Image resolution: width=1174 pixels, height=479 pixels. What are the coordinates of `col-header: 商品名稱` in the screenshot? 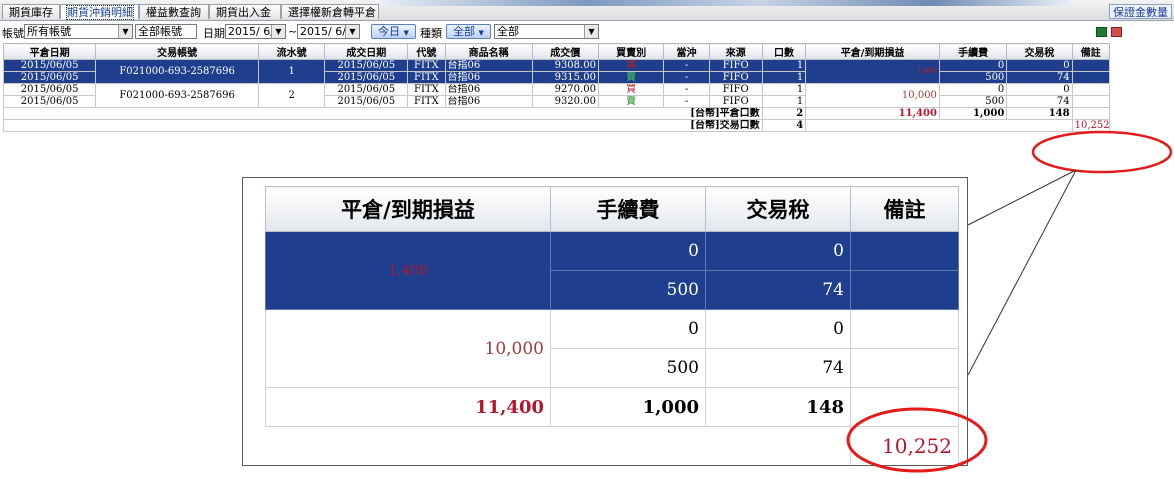 It's located at (488, 51).